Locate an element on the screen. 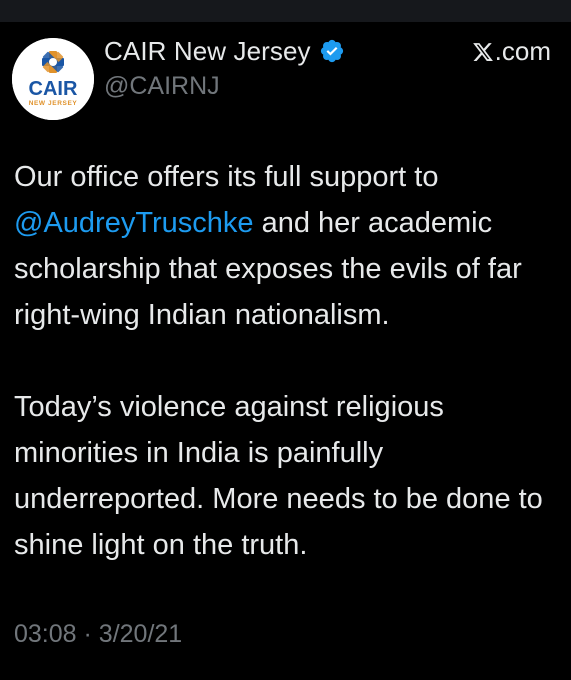  x-logo-icon is located at coordinates (482, 51).